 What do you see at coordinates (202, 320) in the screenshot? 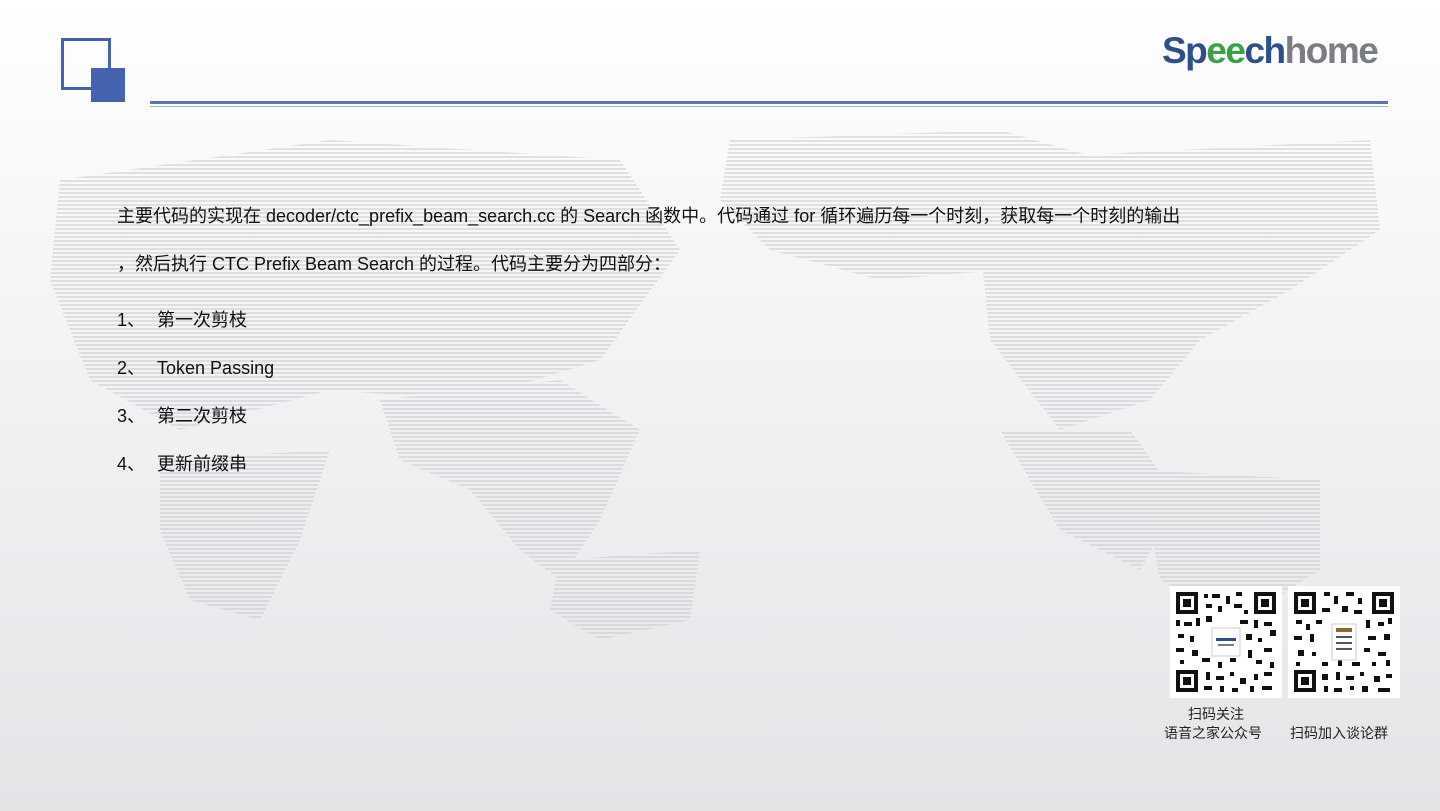
I see `list-item-text: 第一次剪枝` at bounding box center [202, 320].